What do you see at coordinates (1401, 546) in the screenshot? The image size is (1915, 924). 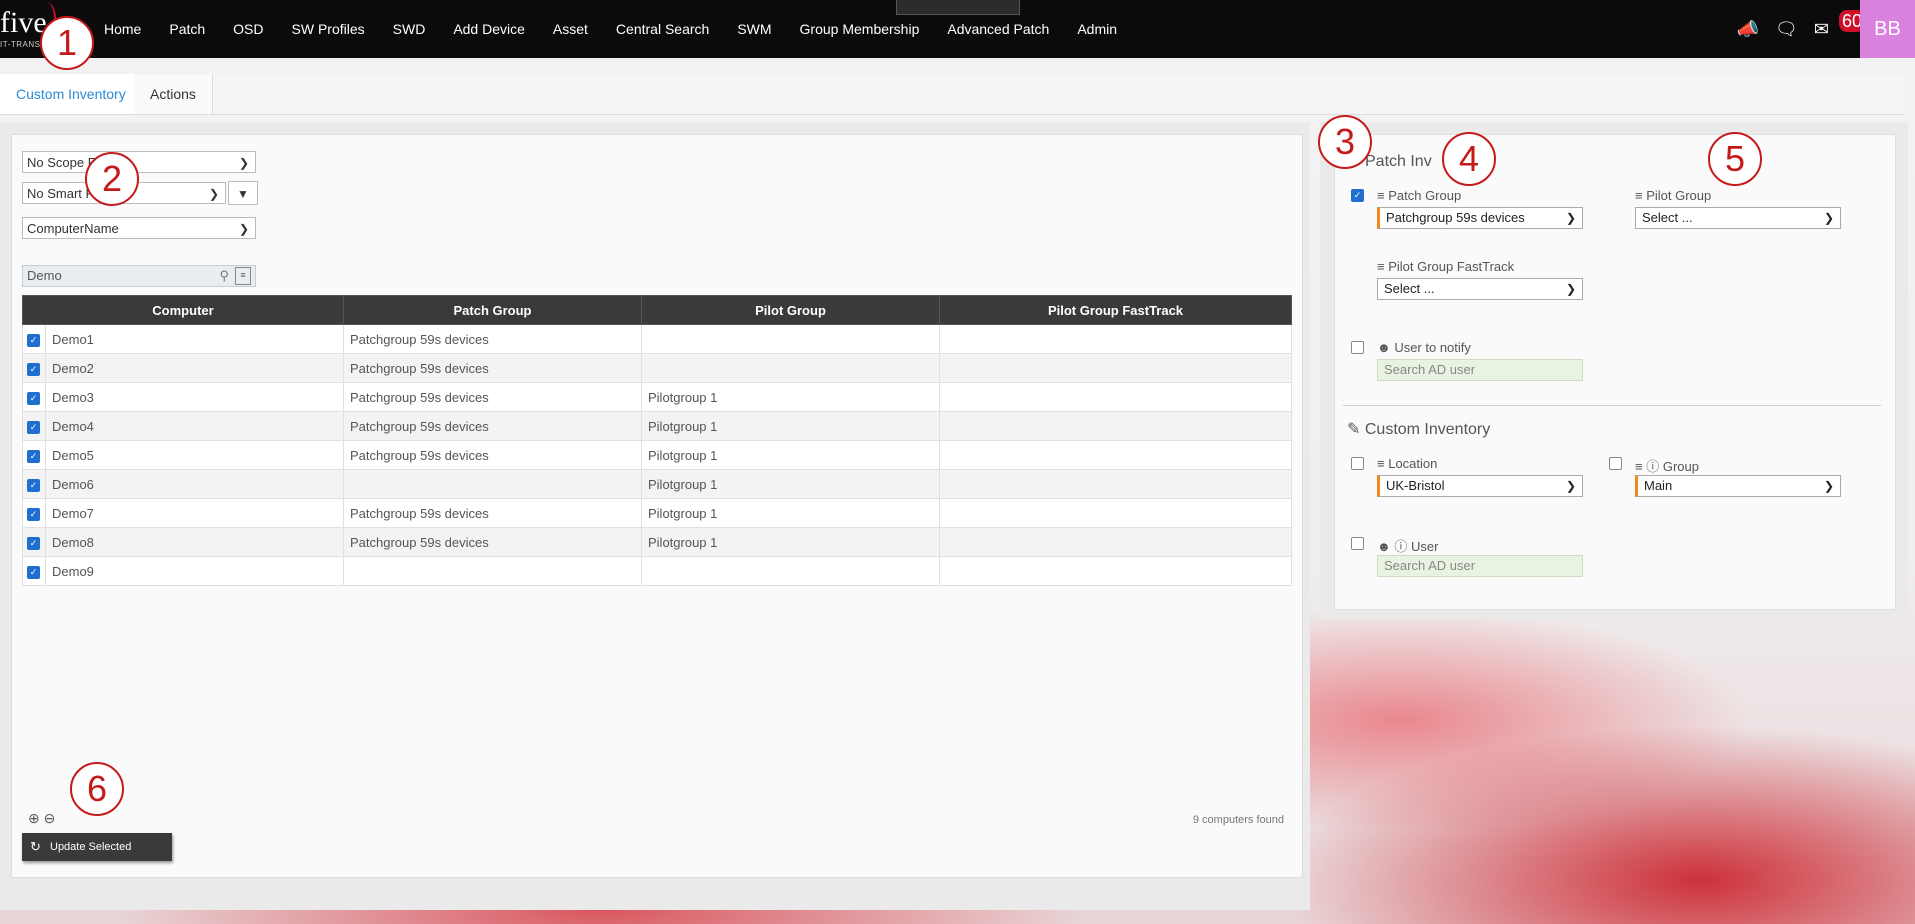 I see `info-icon: ⓘ` at bounding box center [1401, 546].